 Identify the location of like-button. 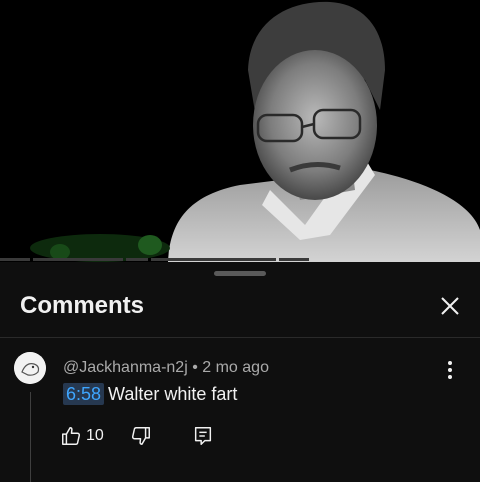
(71, 438).